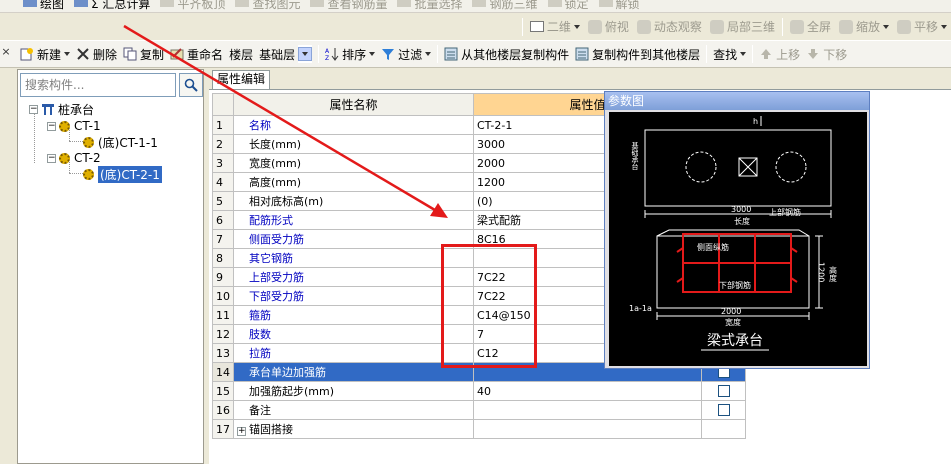 The width and height of the screenshot is (951, 464). Describe the element at coordinates (223, 258) in the screenshot. I see `row-number: 8` at that location.